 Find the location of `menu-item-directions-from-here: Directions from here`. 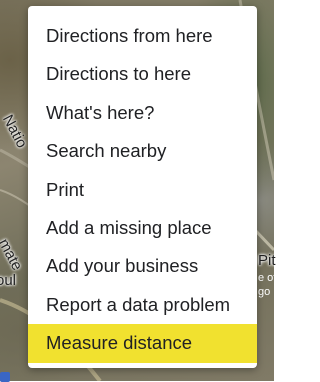

menu-item-directions-from-here: Directions from here is located at coordinates (142, 36).